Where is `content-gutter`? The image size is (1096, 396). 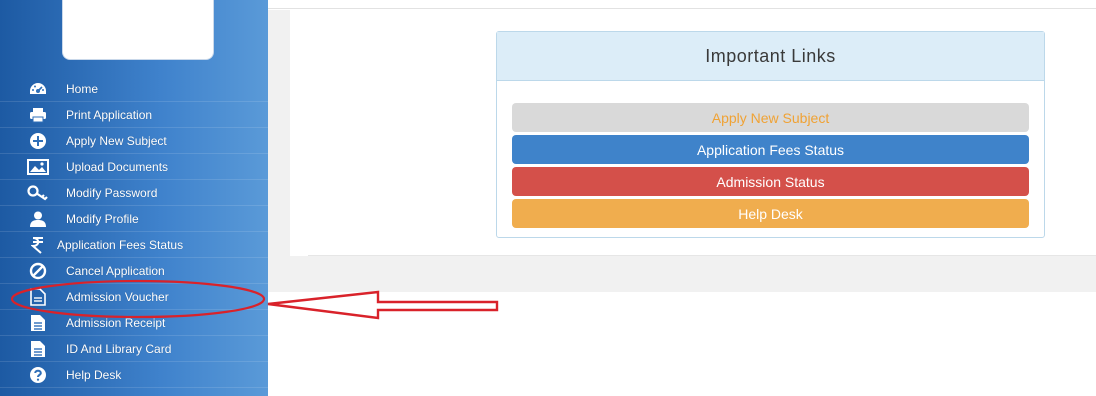 content-gutter is located at coordinates (279, 141).